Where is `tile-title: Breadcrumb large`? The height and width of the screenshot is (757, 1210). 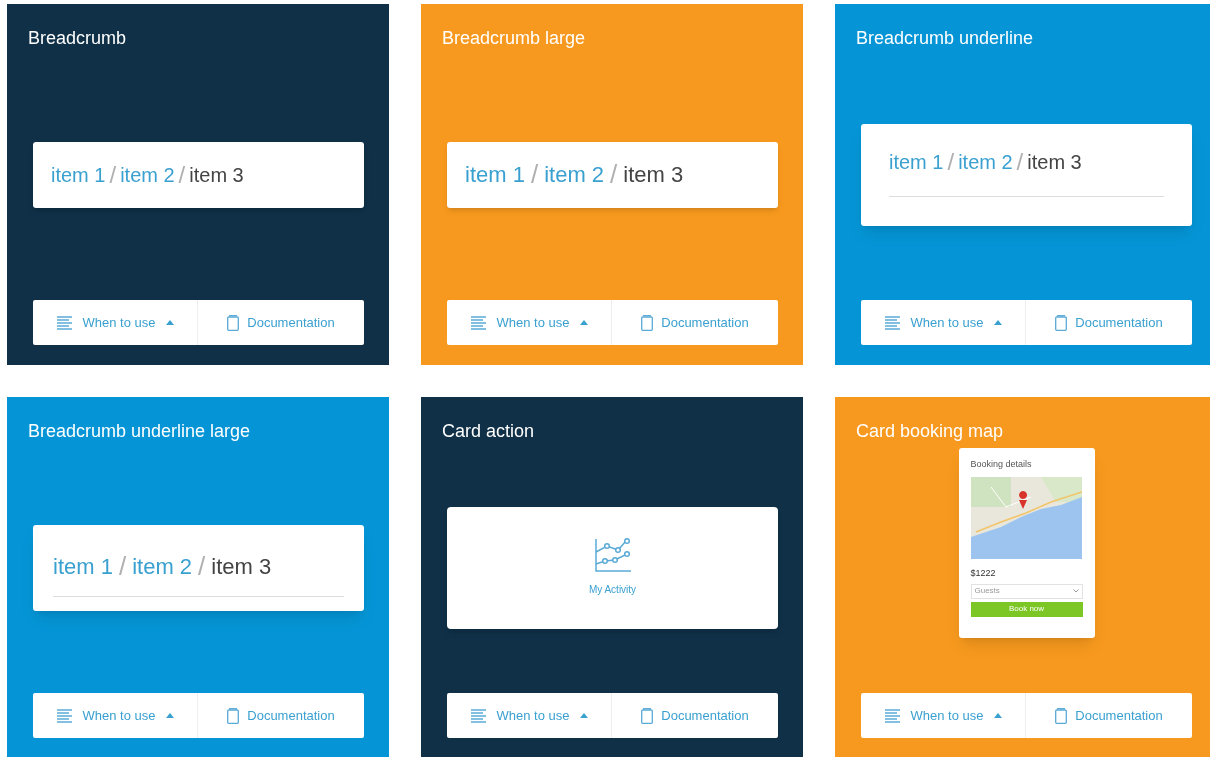 tile-title: Breadcrumb large is located at coordinates (514, 38).